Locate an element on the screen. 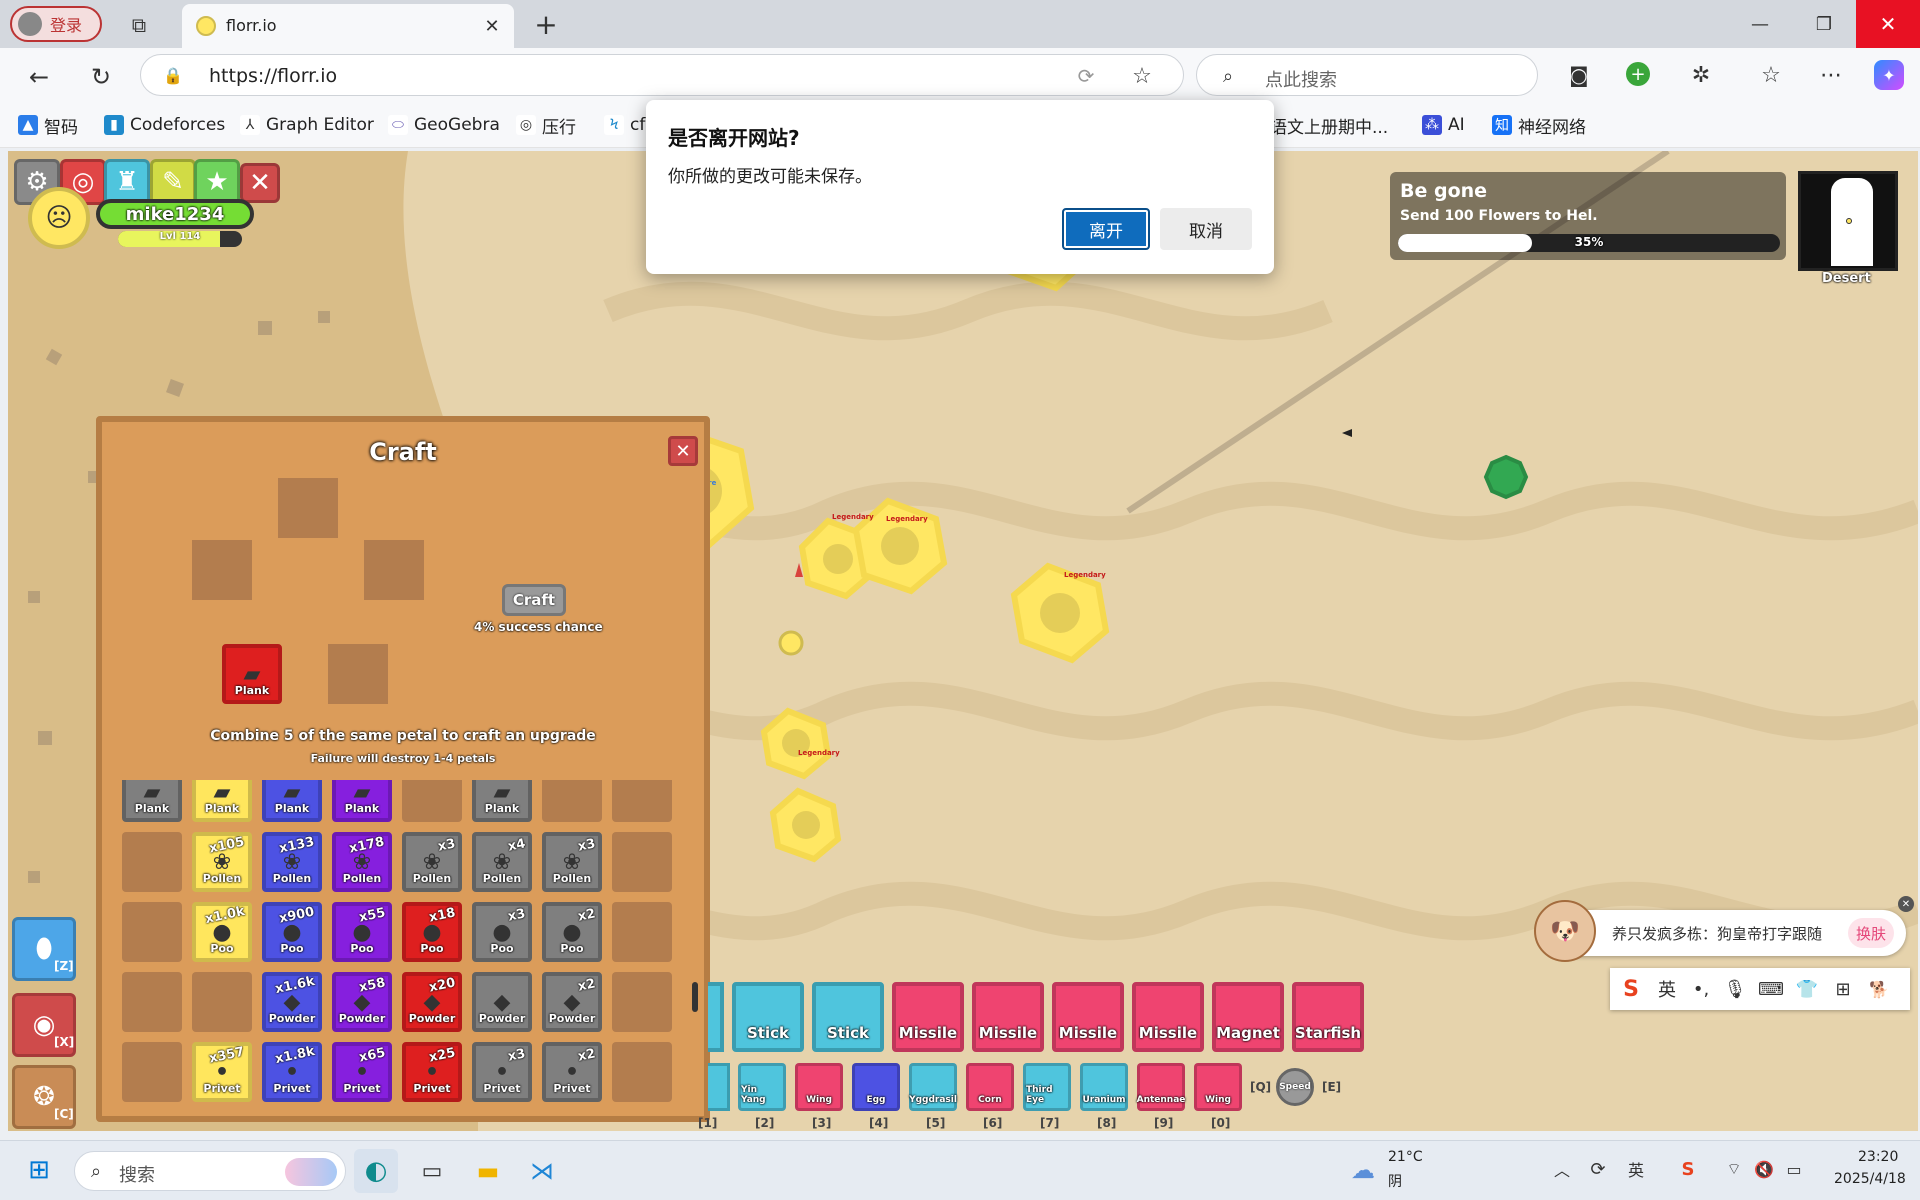  terminal-taskbar-icon: ▭ is located at coordinates (432, 1171).